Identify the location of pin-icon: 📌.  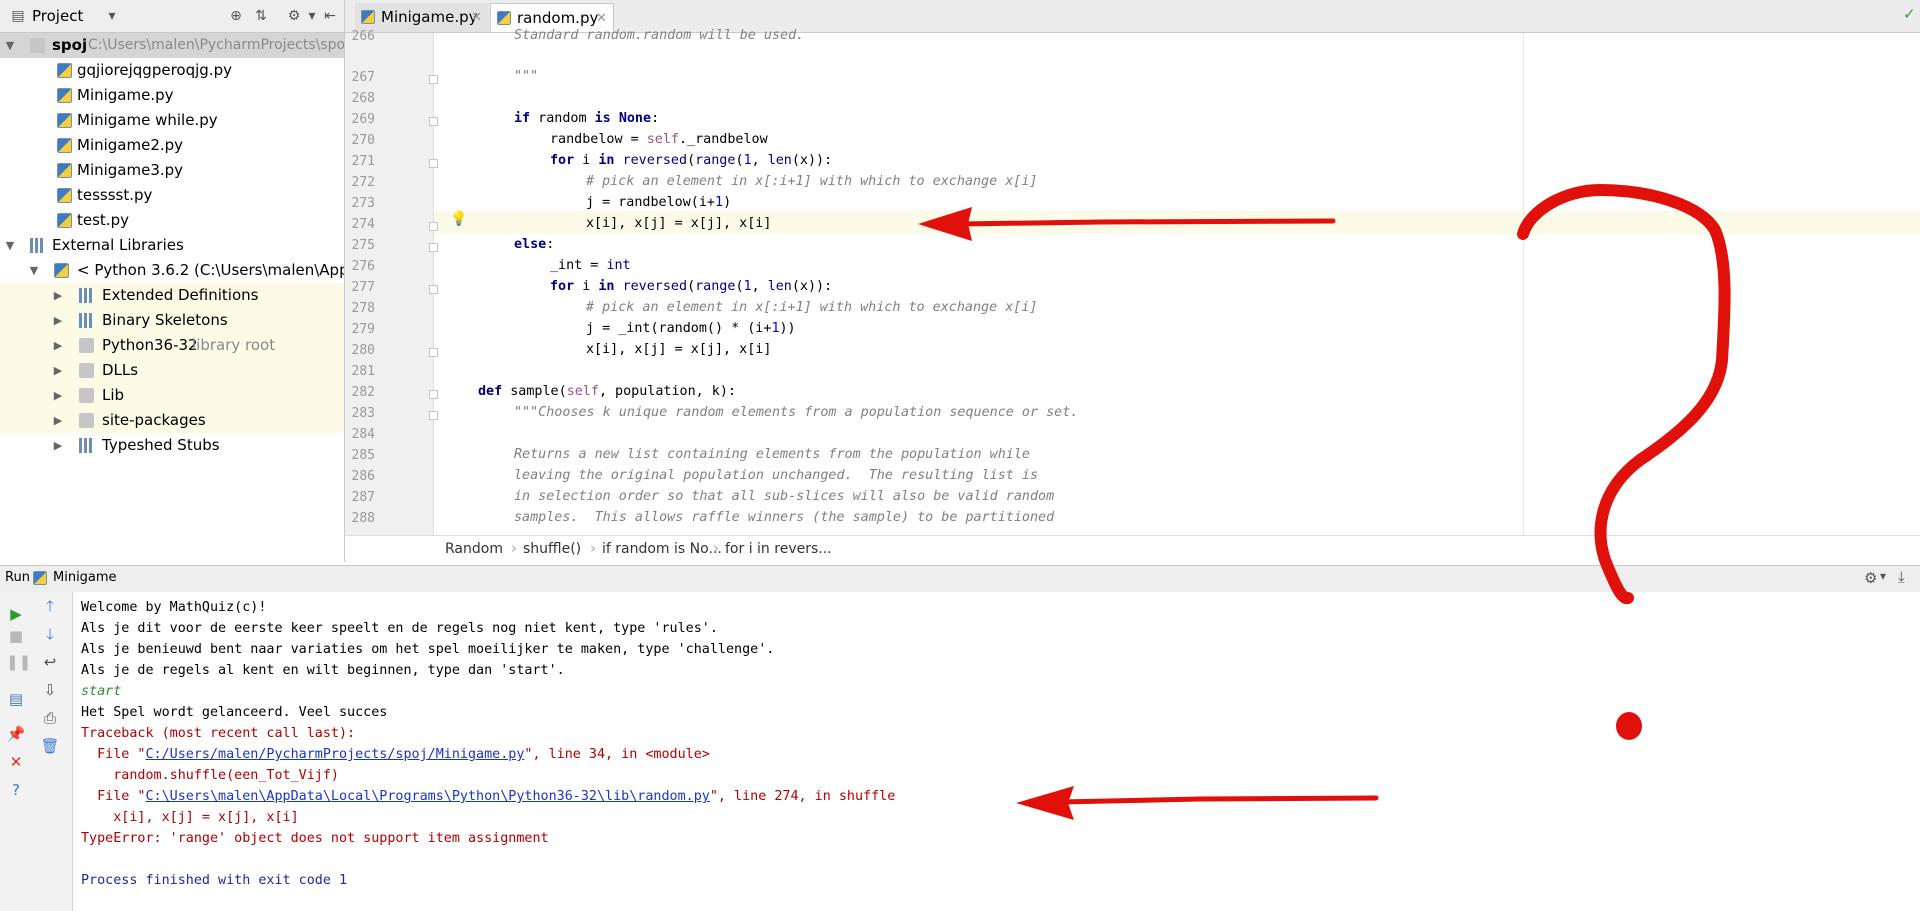
(16, 734).